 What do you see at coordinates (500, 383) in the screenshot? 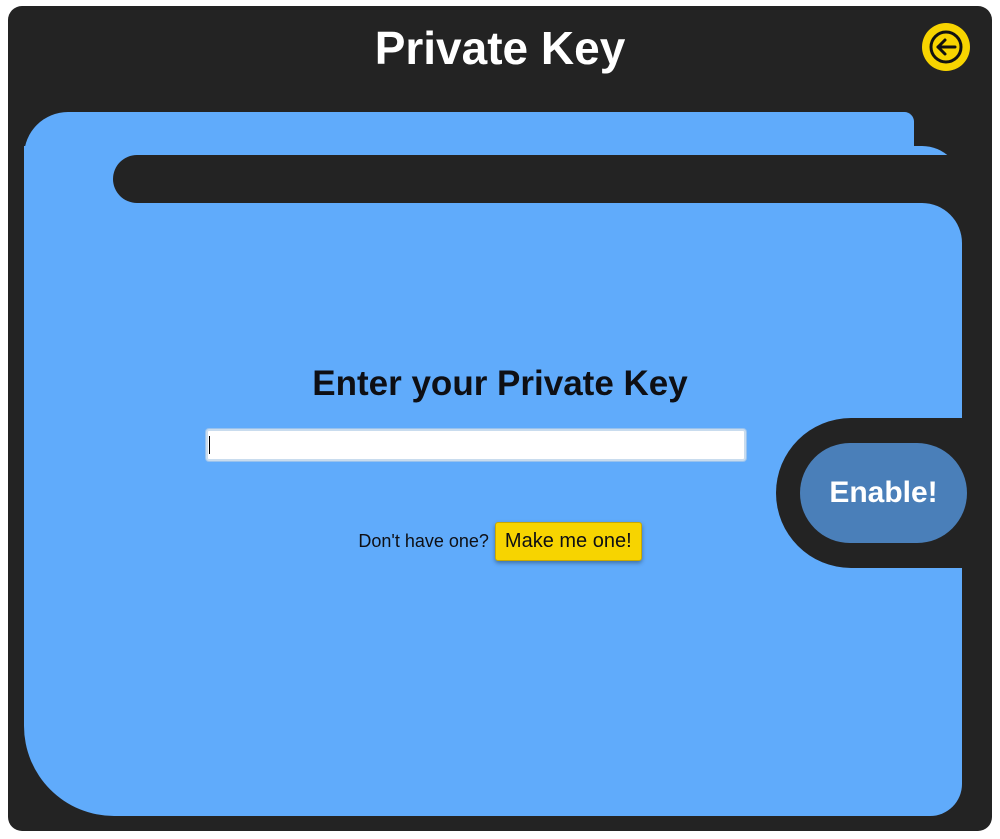
I see `form-heading: Enter your Private Key` at bounding box center [500, 383].